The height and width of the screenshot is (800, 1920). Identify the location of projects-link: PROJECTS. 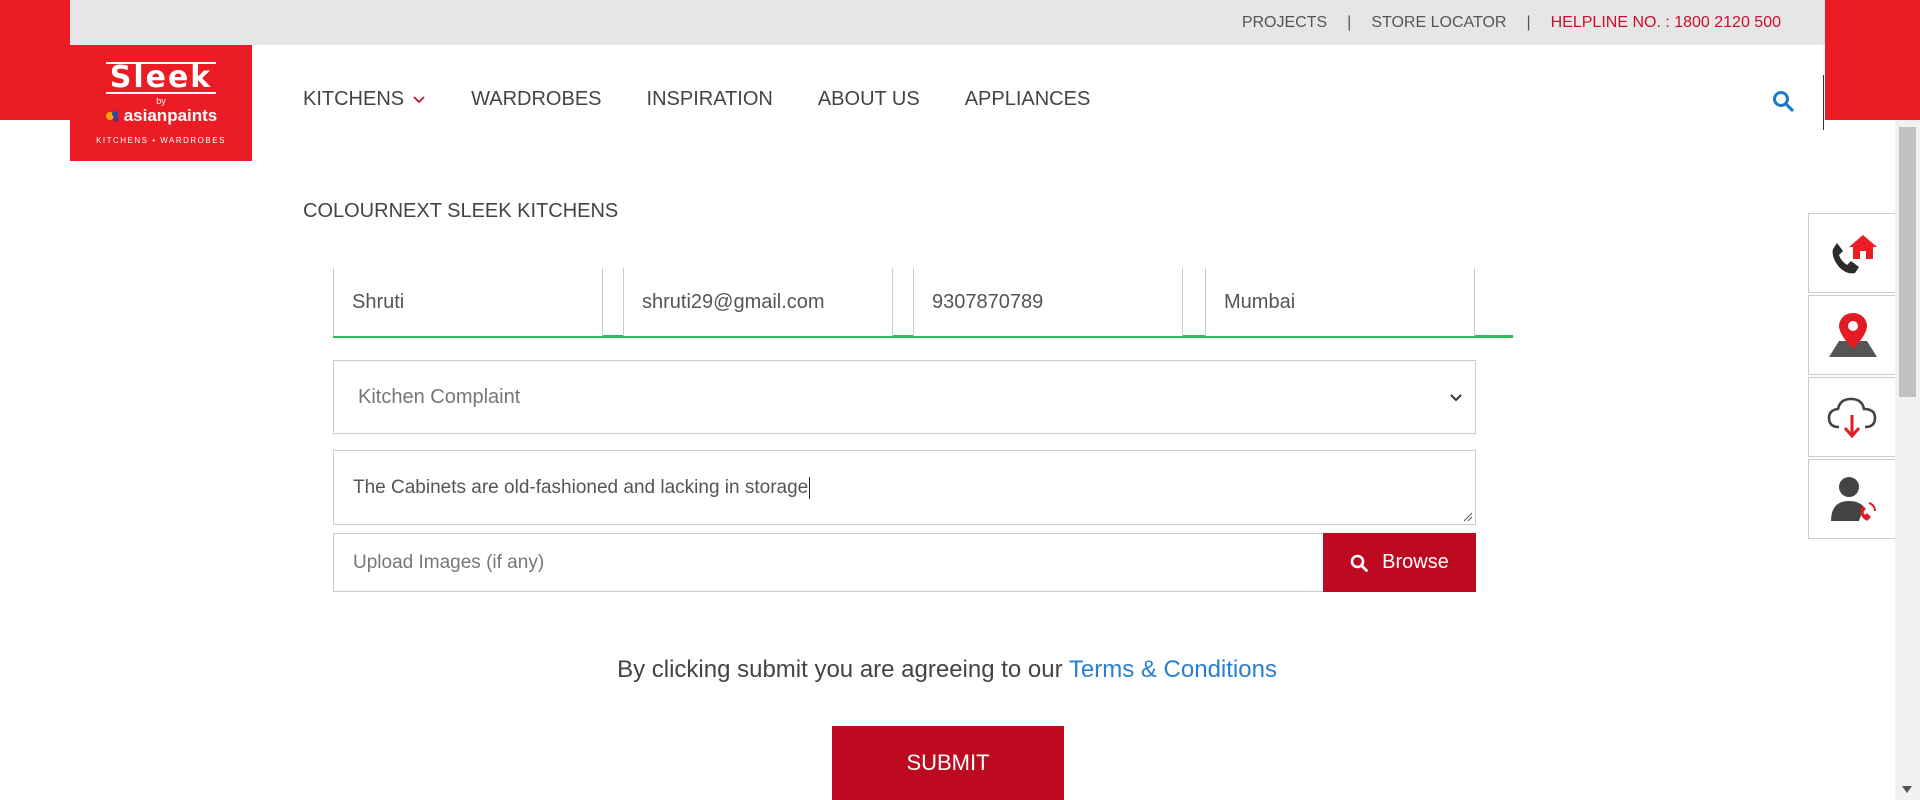
(1284, 23).